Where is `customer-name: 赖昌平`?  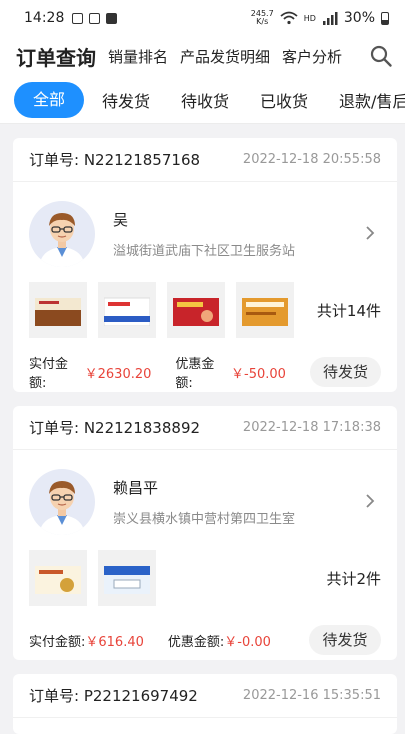 customer-name: 赖昌平 is located at coordinates (136, 488).